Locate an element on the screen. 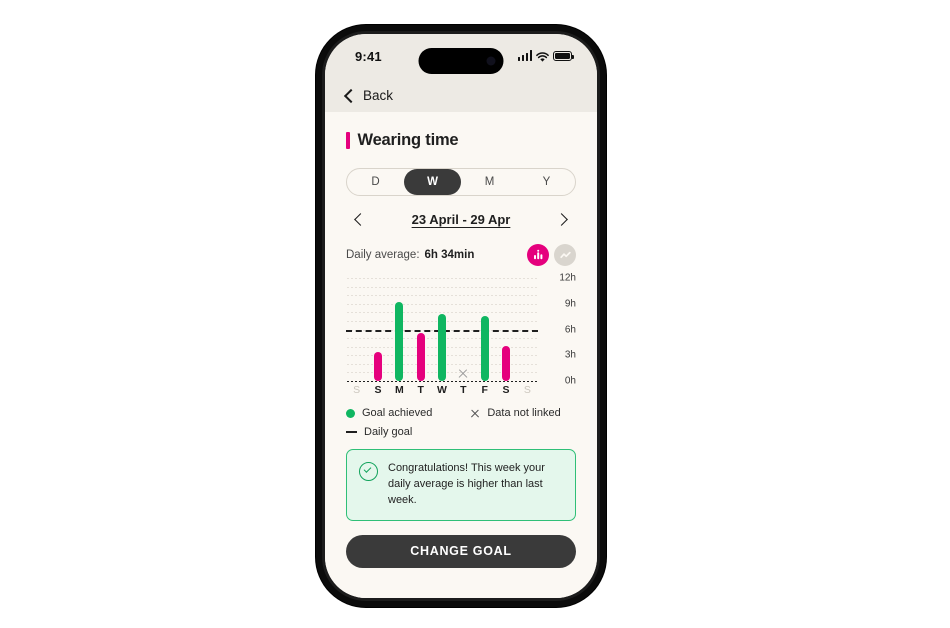  chart-y-tick-label: 3h is located at coordinates (570, 355).